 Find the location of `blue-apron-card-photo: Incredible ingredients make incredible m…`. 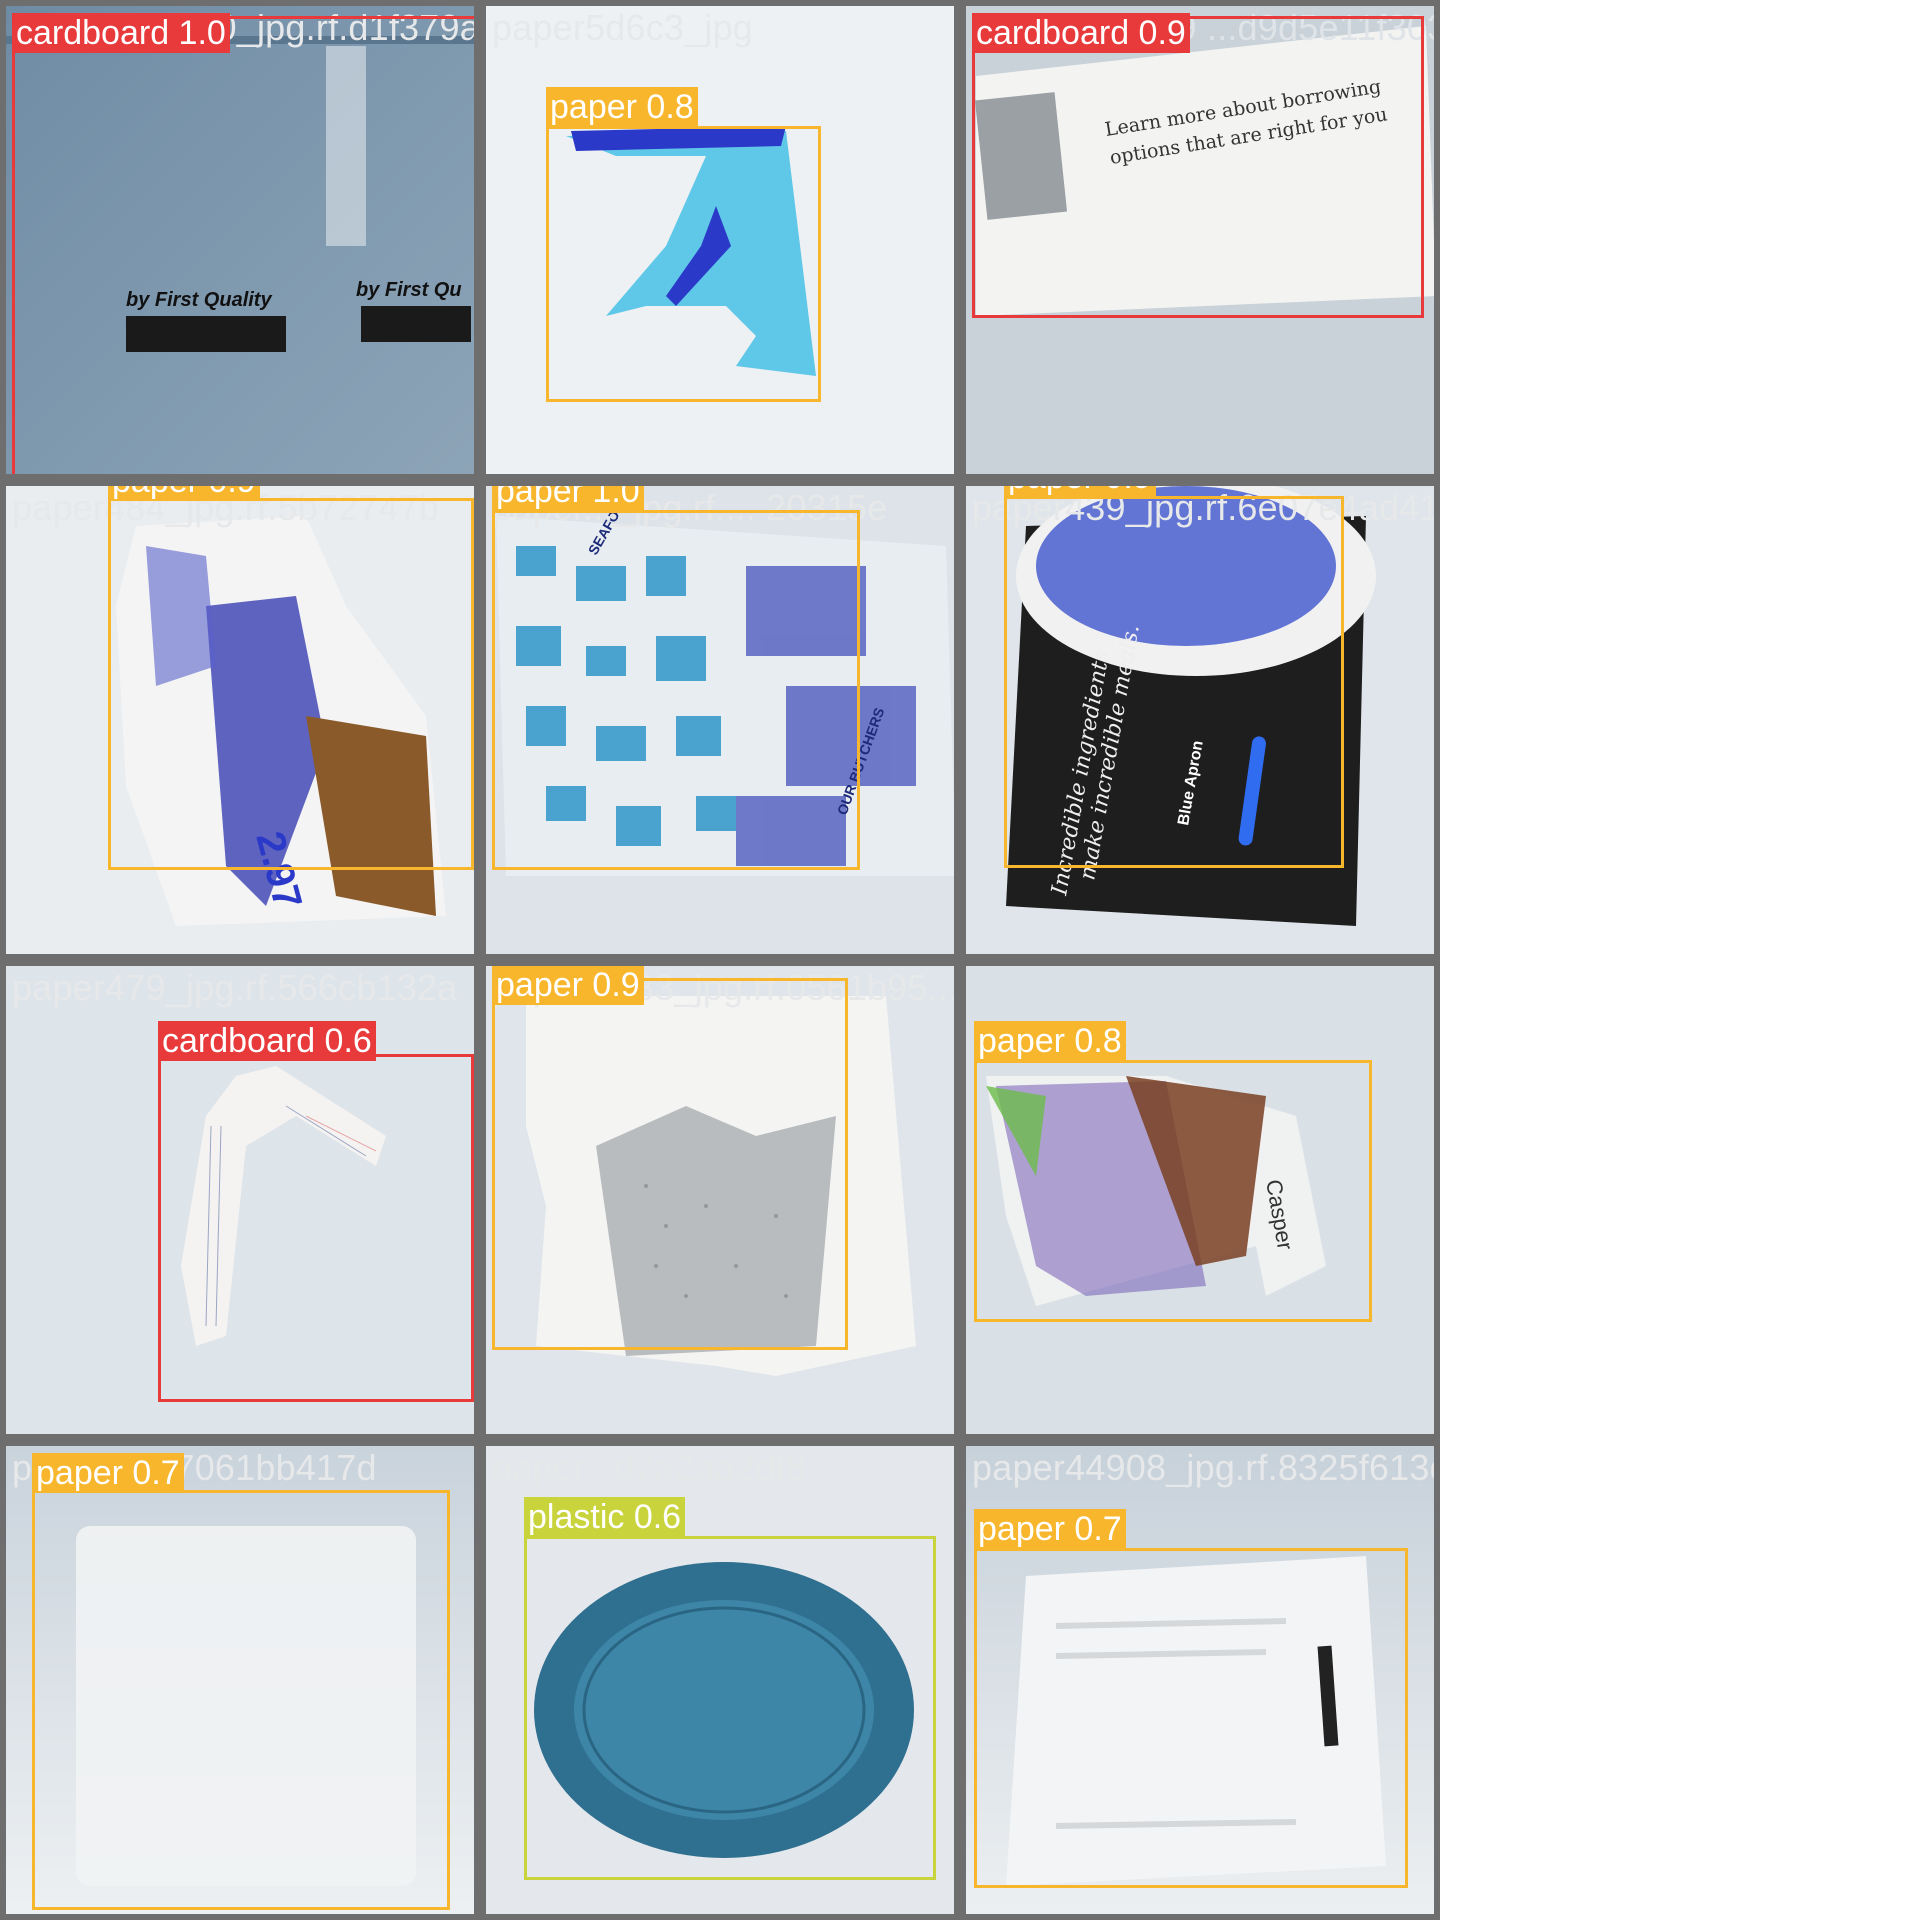

blue-apron-card-photo: Incredible ingredients make incredible m… is located at coordinates (1200, 720).